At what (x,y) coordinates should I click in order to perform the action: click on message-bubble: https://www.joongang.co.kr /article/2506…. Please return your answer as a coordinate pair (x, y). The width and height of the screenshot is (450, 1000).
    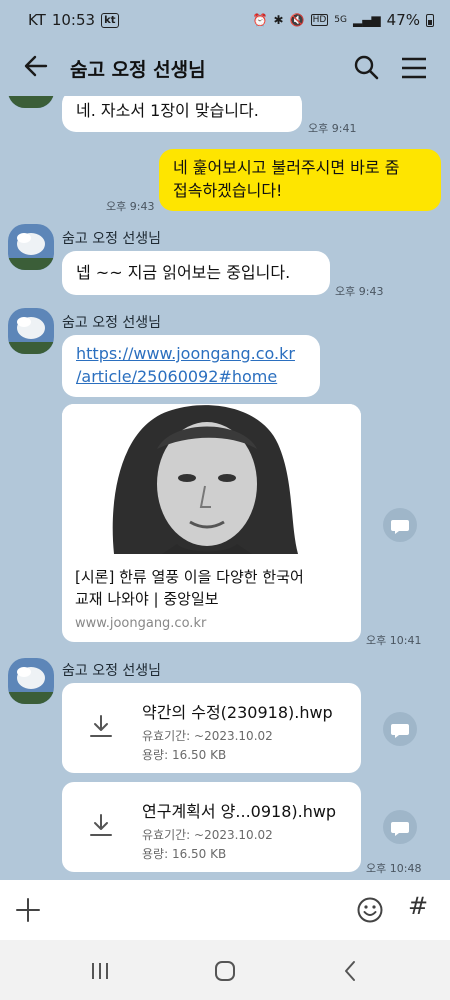
    Looking at the image, I should click on (191, 366).